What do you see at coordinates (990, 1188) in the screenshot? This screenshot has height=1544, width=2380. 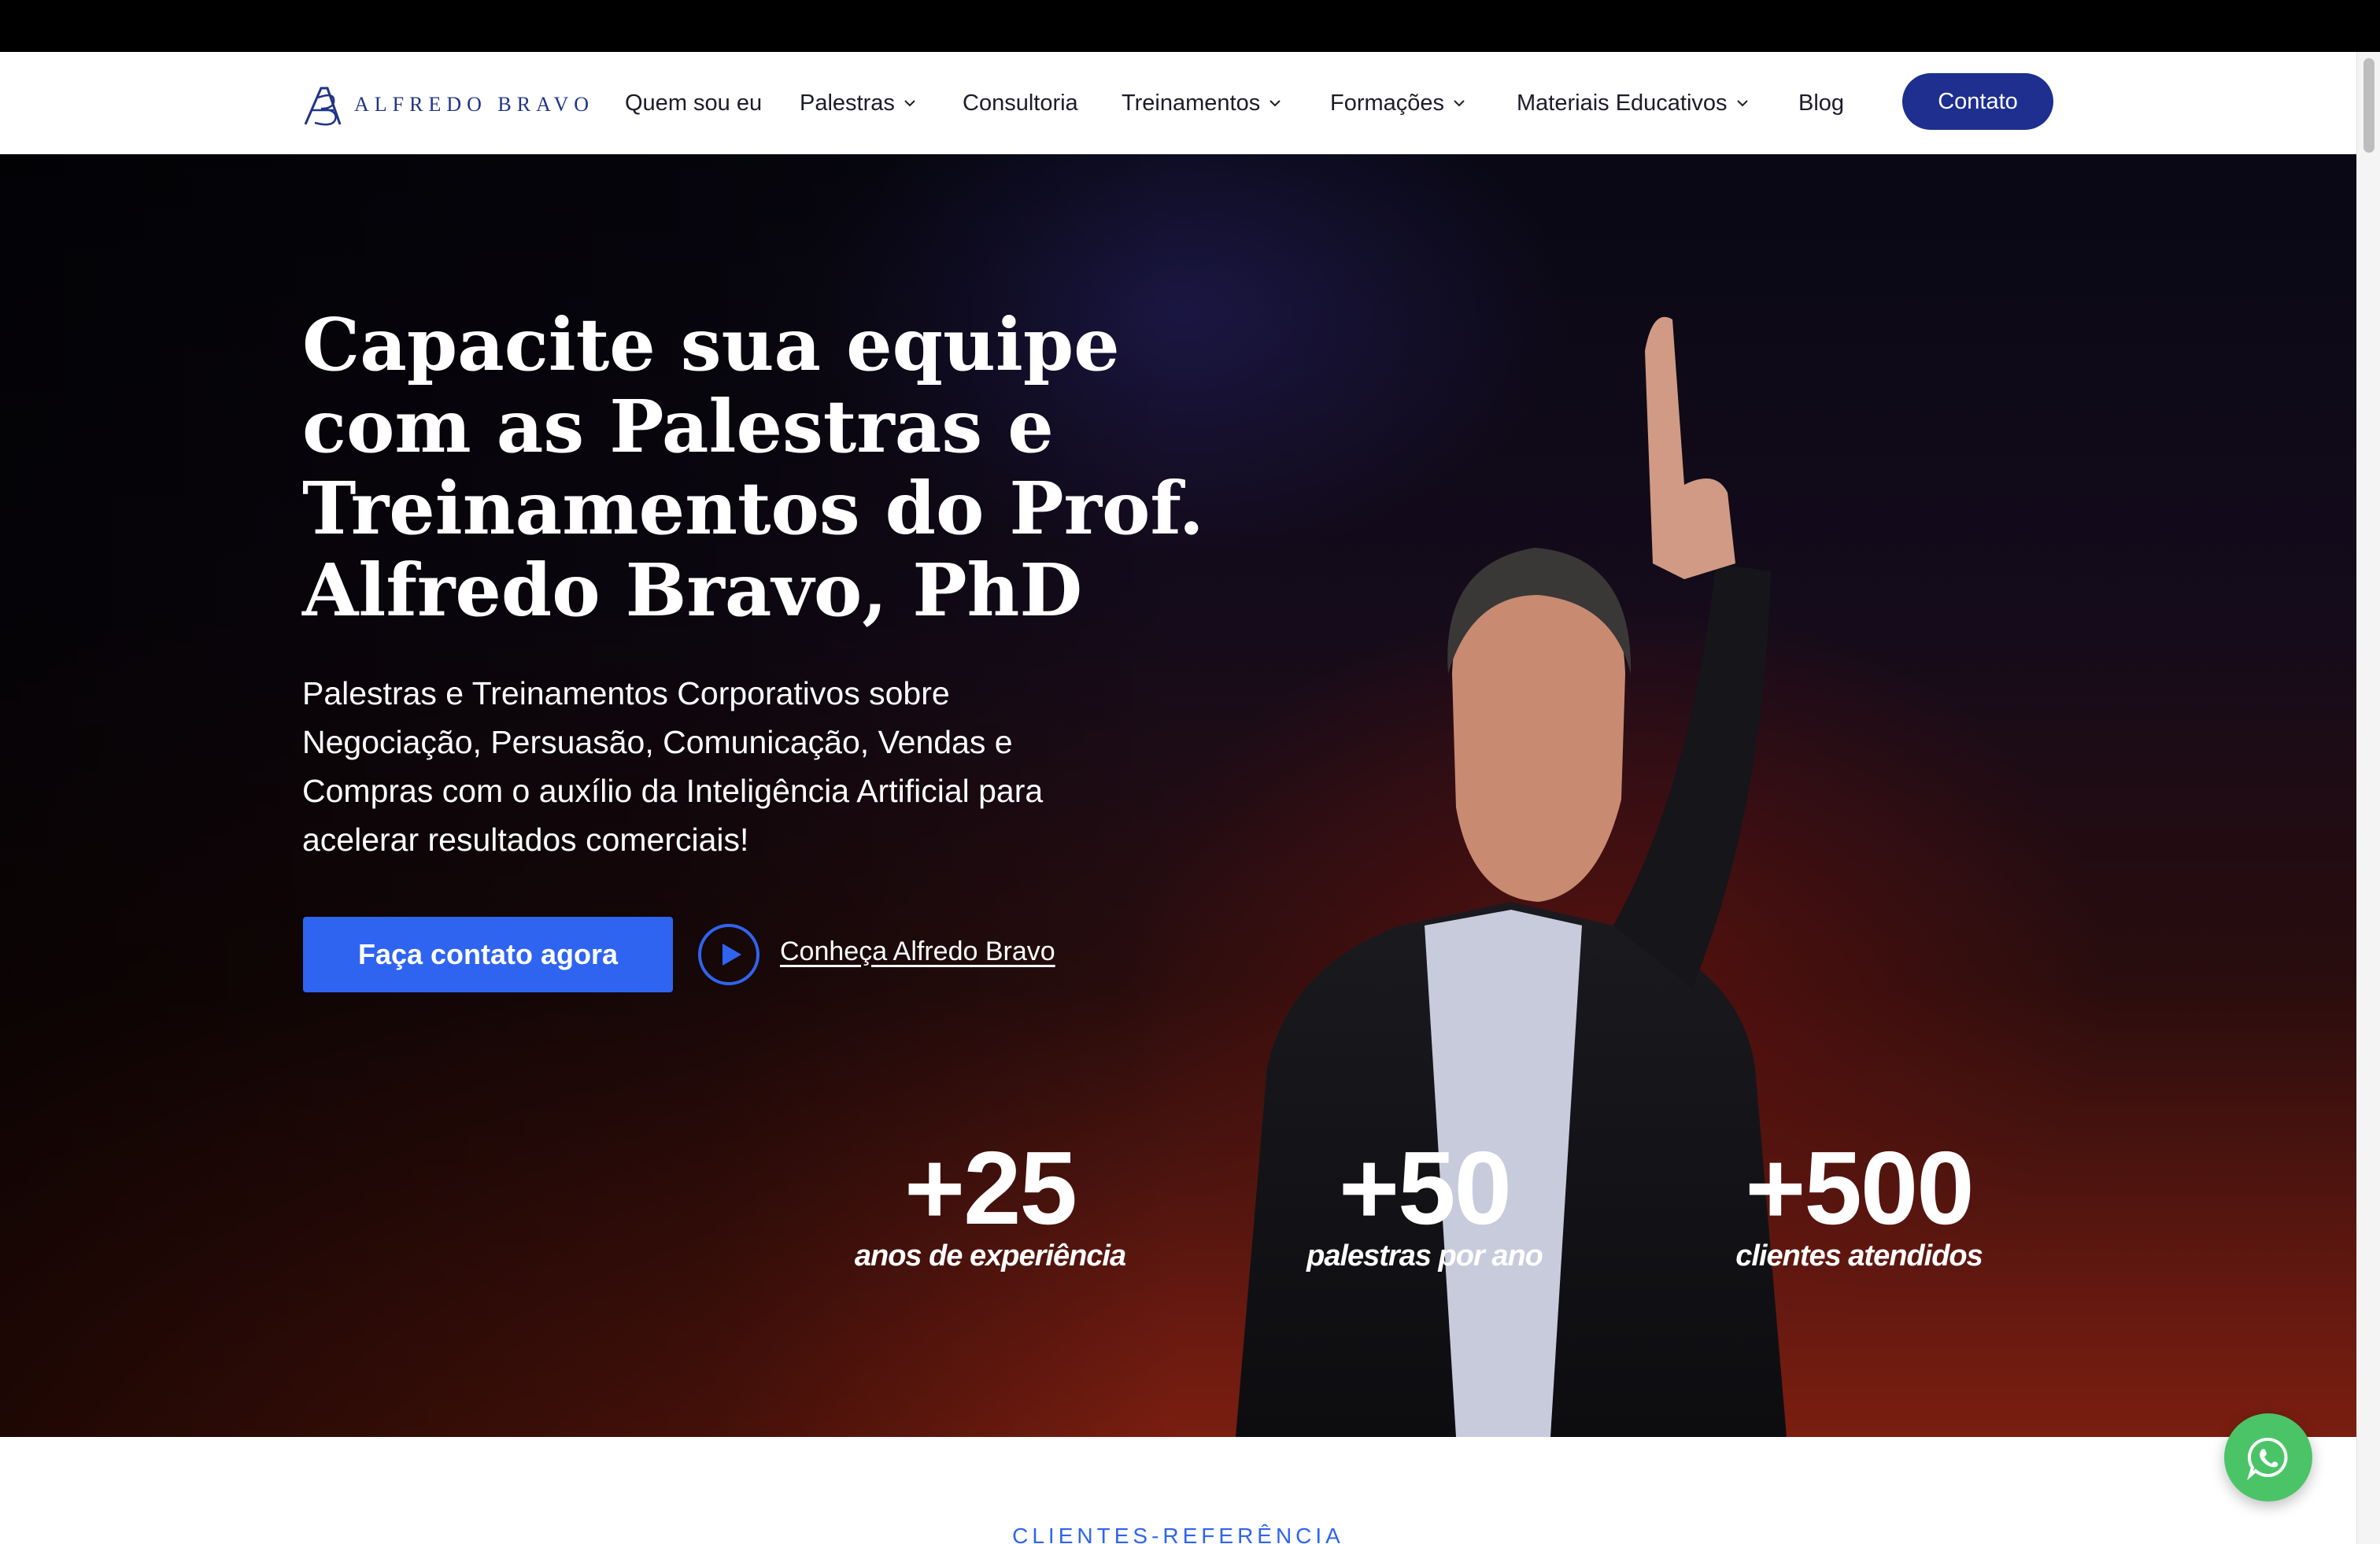 I see `stat-number: +25` at bounding box center [990, 1188].